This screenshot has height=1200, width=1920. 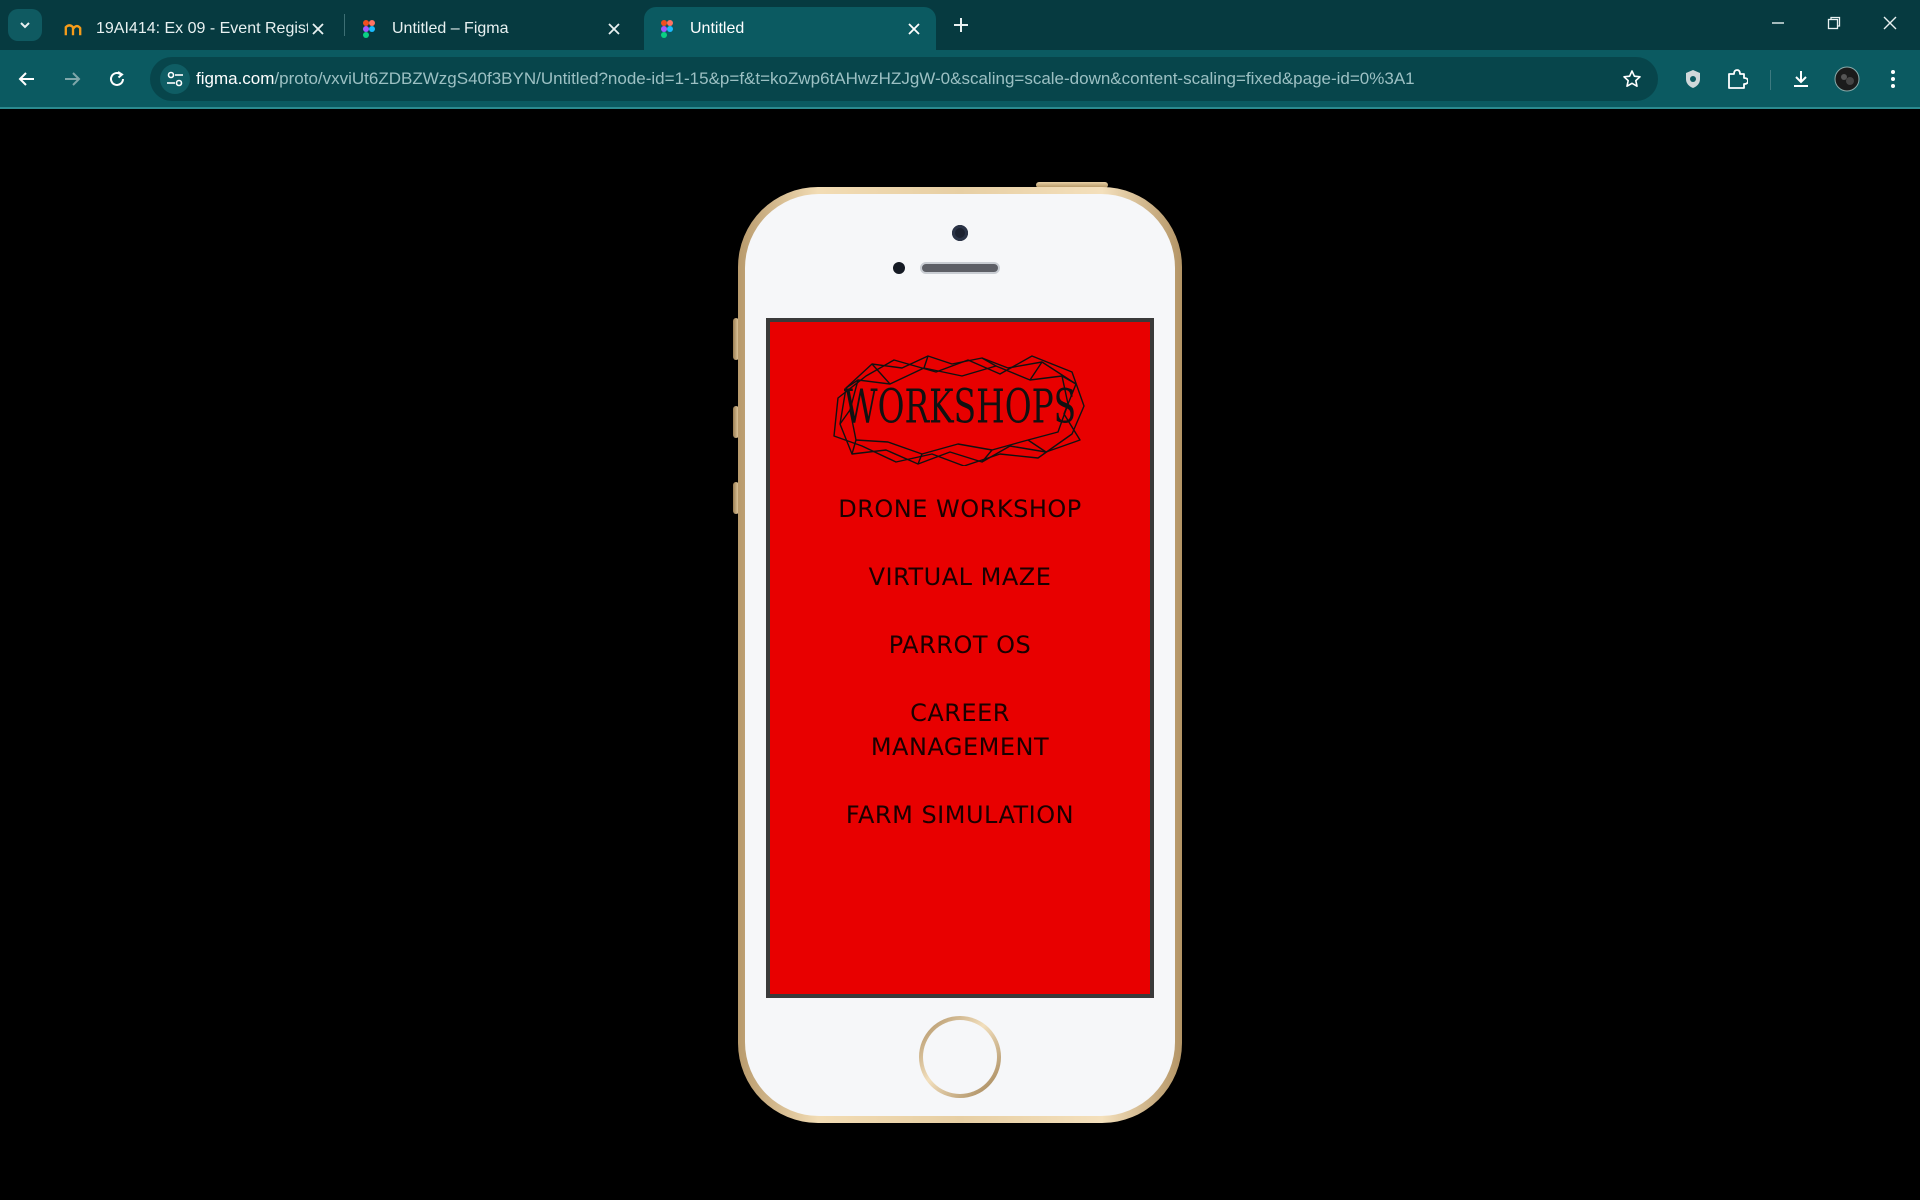 I want to click on reload-icon, so click(x=117, y=78).